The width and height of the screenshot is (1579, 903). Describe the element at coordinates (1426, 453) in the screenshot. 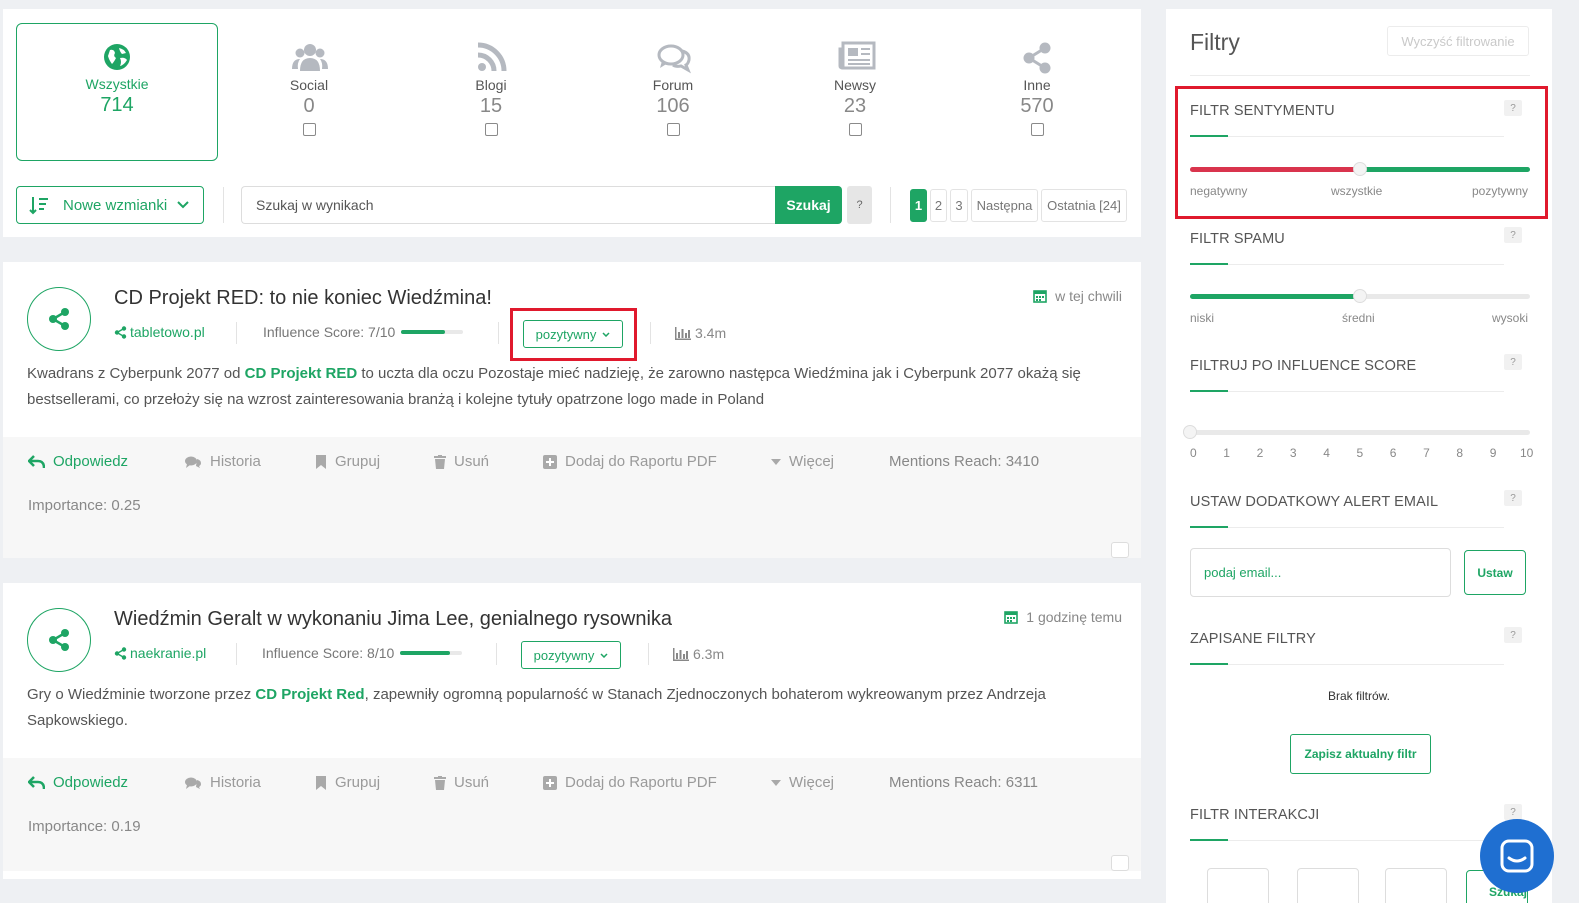

I see `influence-tick-label: 7` at that location.